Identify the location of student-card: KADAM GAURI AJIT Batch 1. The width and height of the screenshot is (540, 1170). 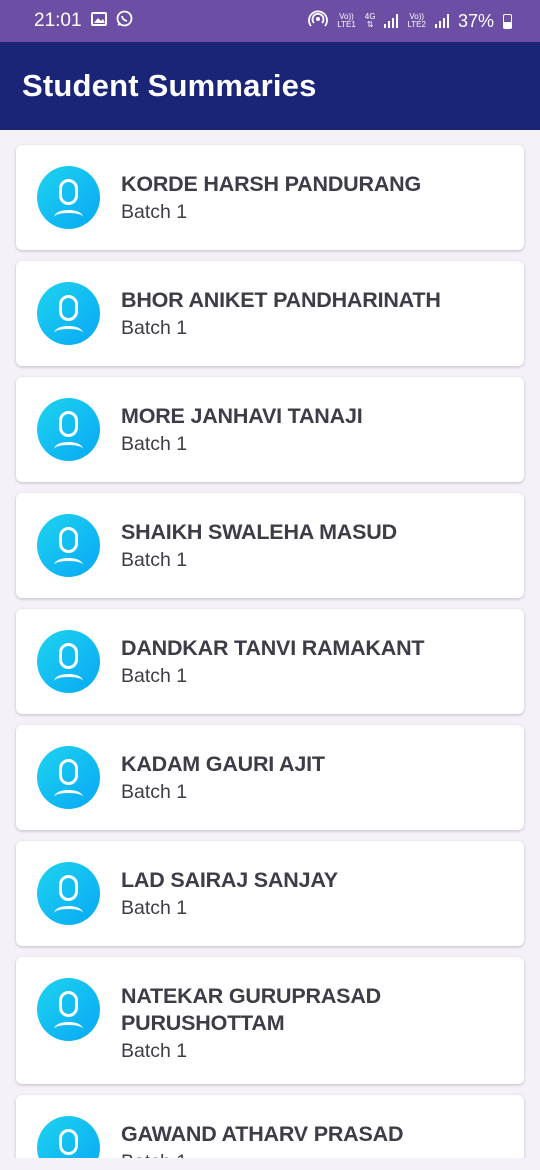
(270, 777).